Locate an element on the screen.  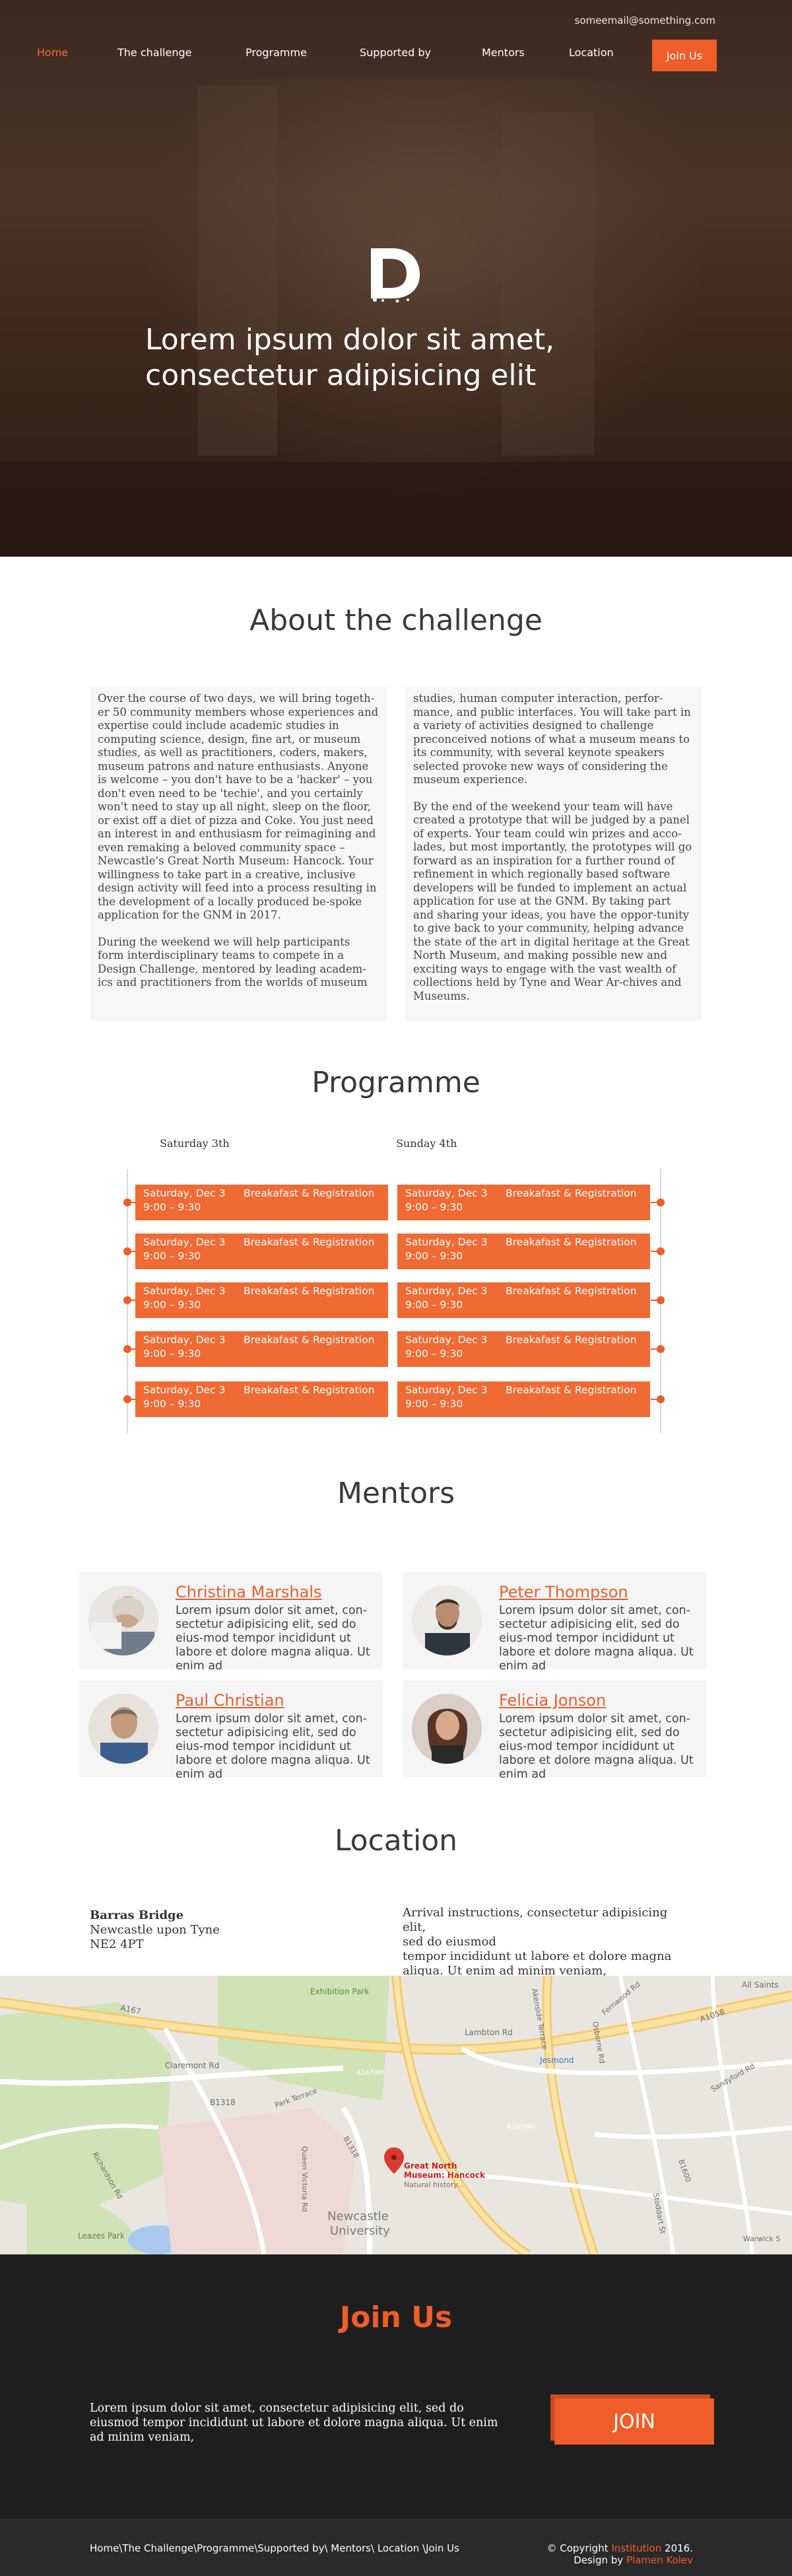
mentor-name: Peter Thompson is located at coordinates (563, 1592).